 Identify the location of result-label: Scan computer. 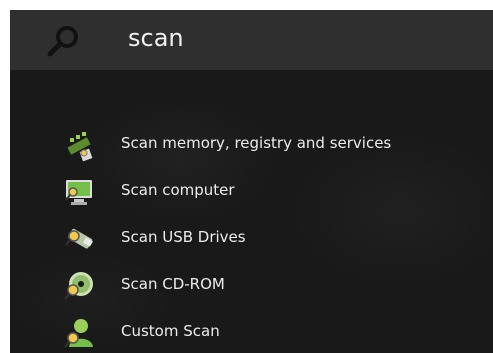
(178, 190).